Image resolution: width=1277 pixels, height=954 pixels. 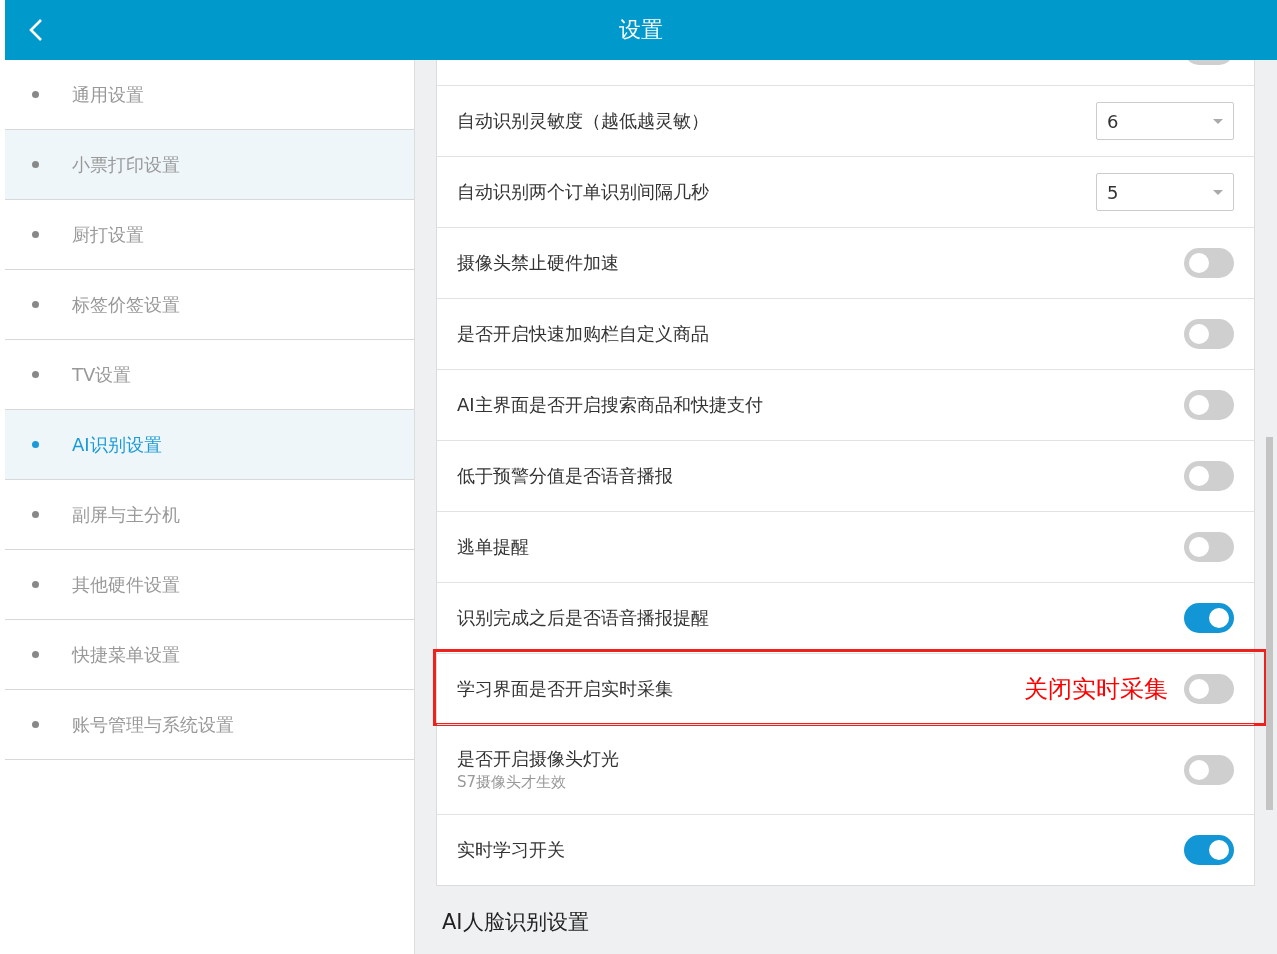 What do you see at coordinates (1165, 121) in the screenshot?
I see `dropdown: 6` at bounding box center [1165, 121].